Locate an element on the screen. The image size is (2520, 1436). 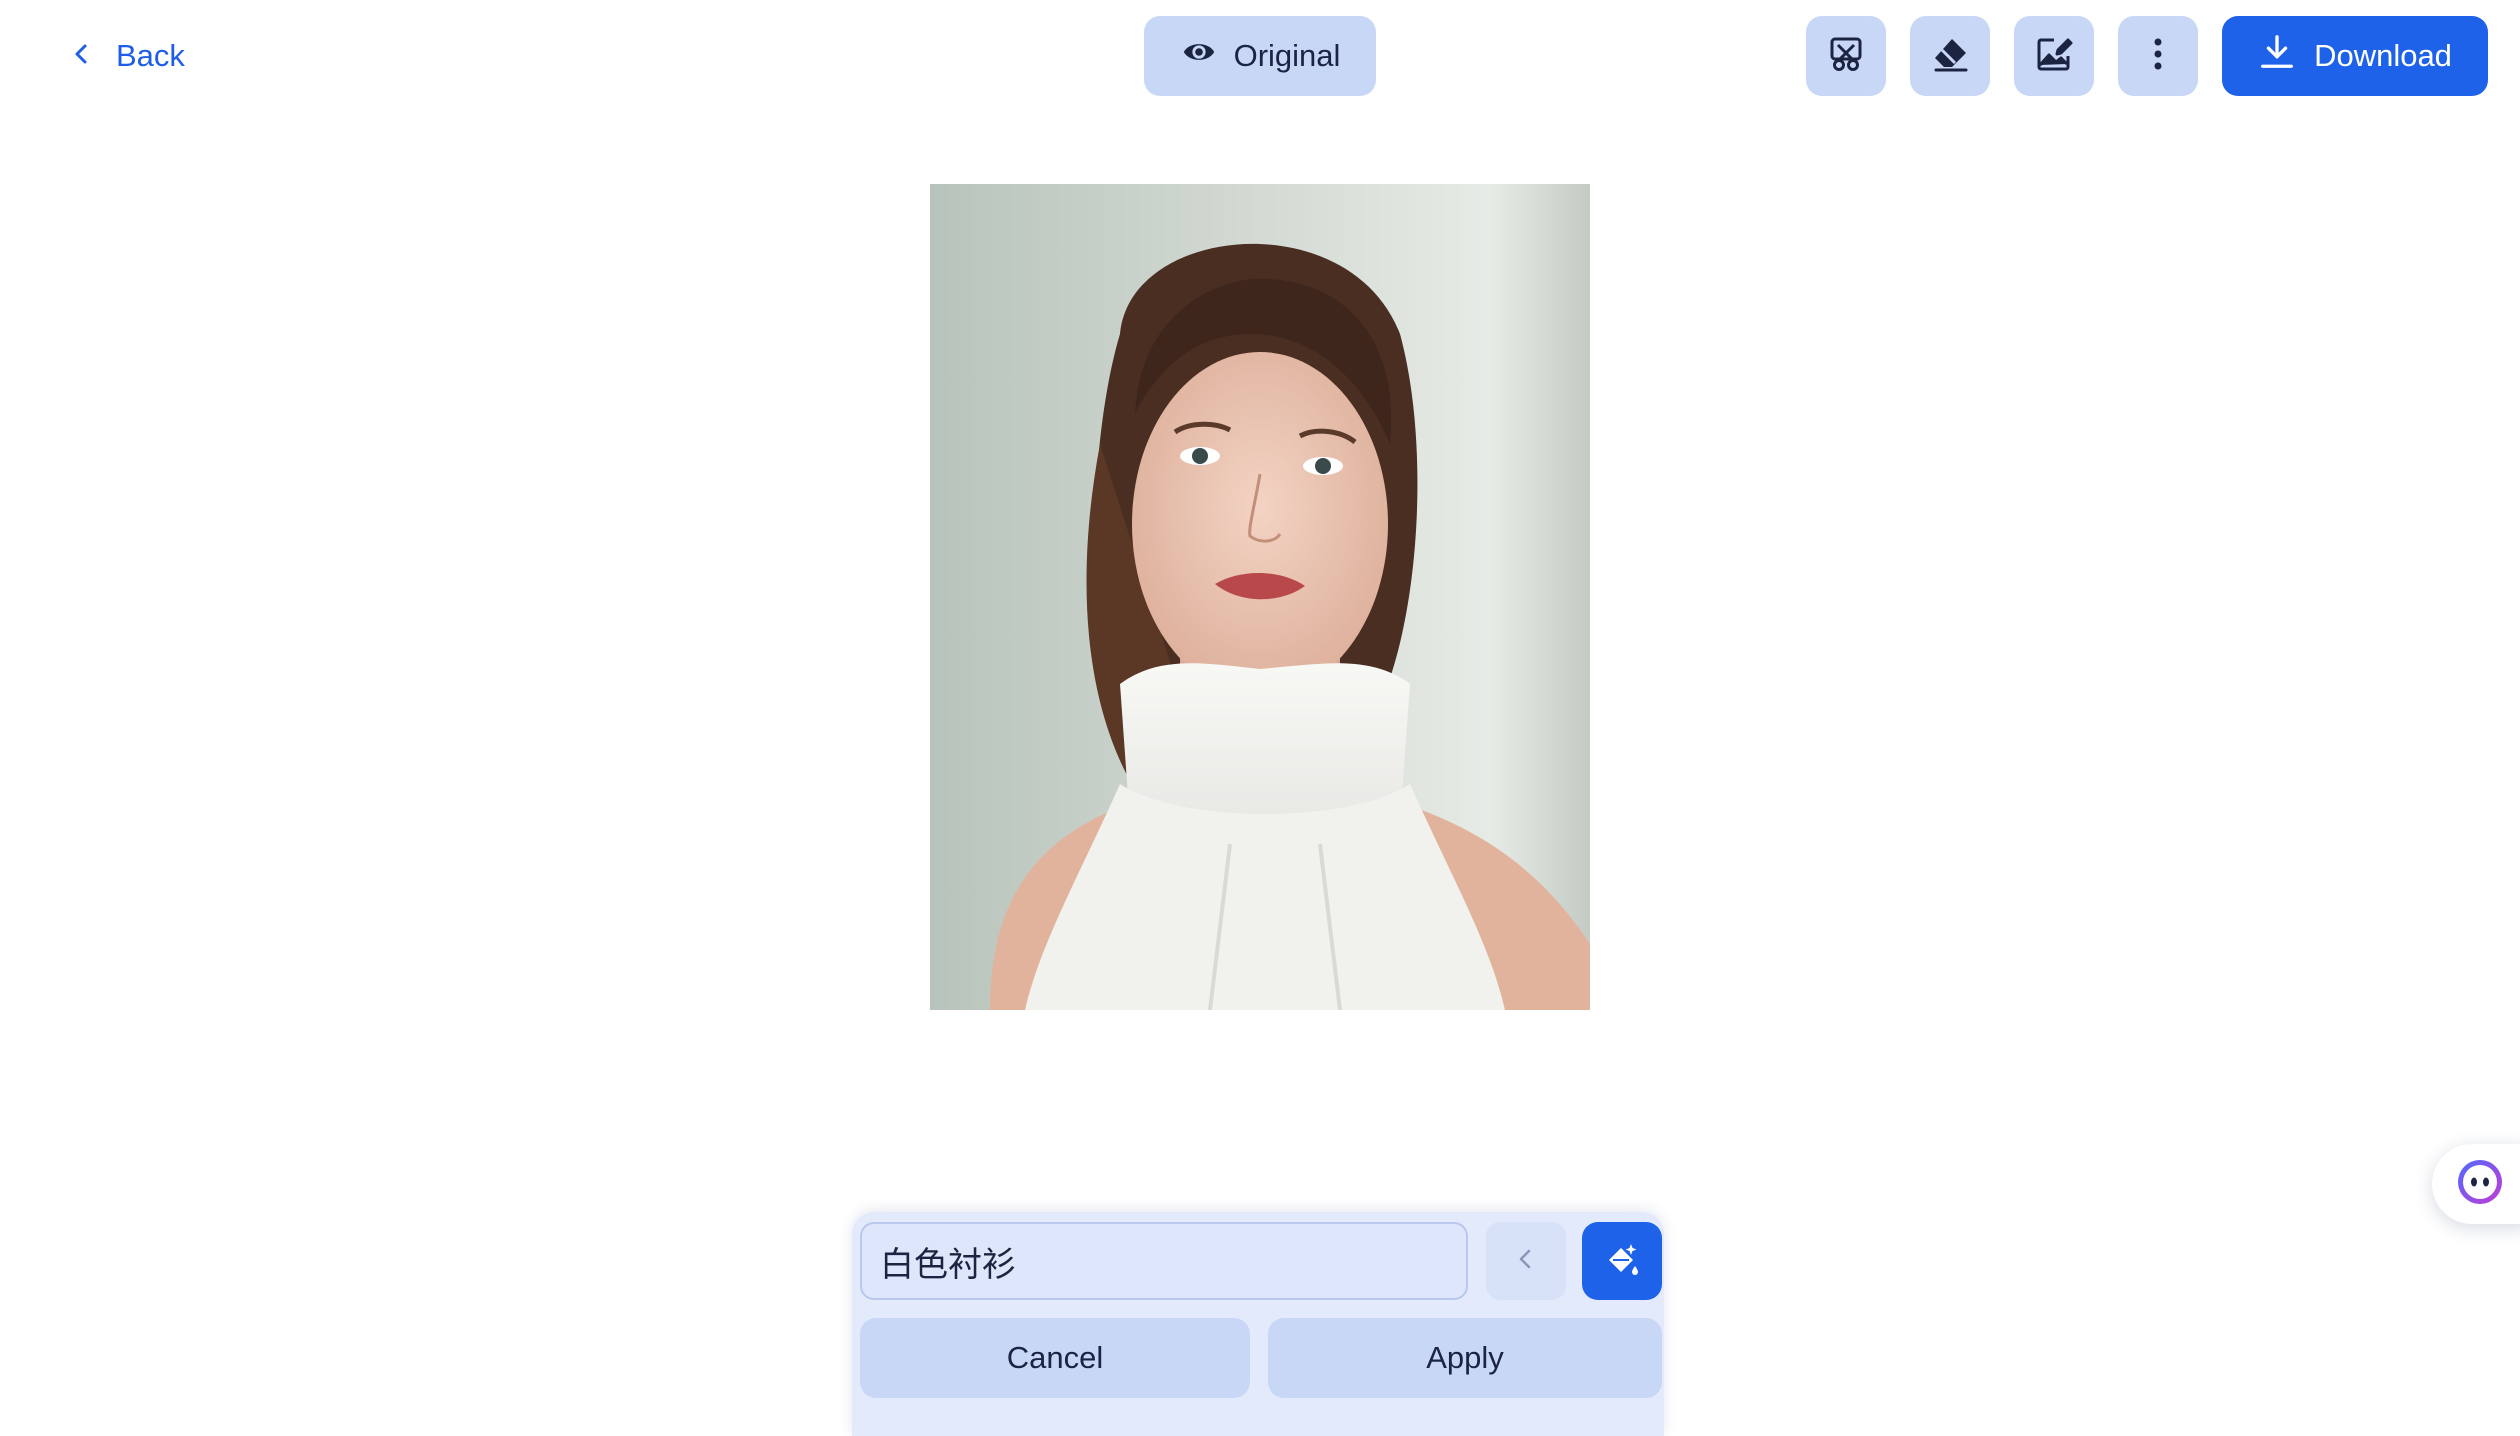
original-label: Original is located at coordinates (1287, 55).